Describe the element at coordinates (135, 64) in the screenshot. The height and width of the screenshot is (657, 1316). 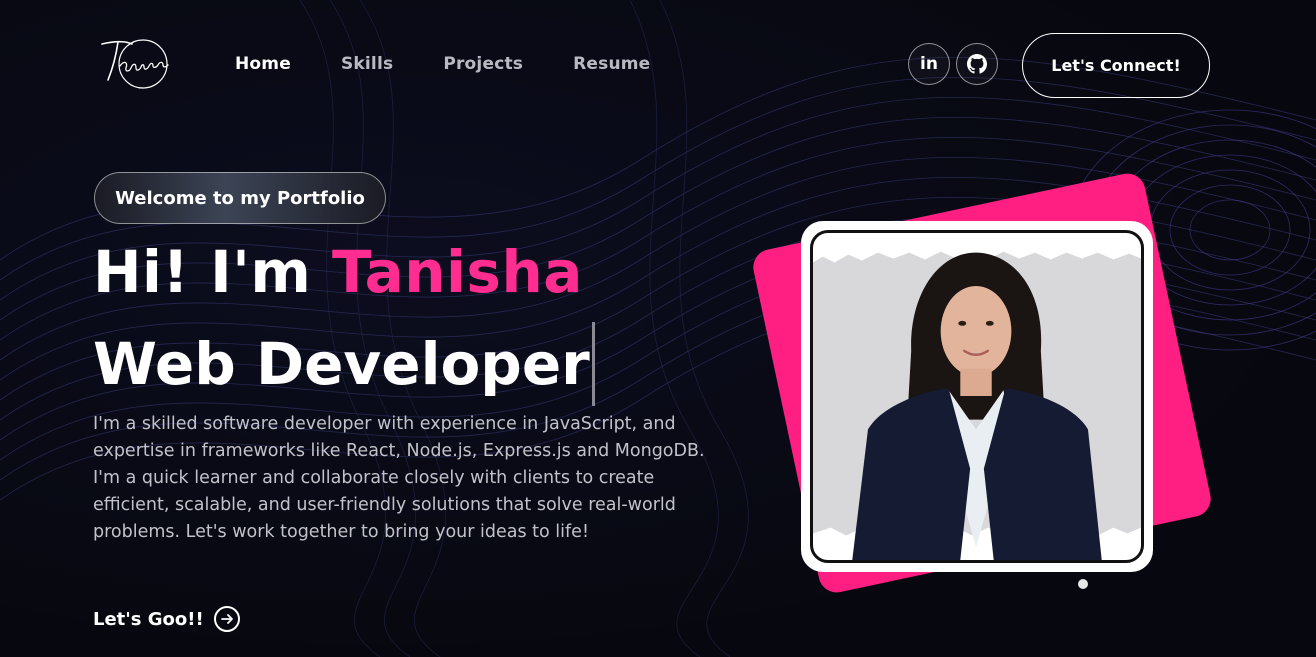
I see `signature-logo-icon` at that location.